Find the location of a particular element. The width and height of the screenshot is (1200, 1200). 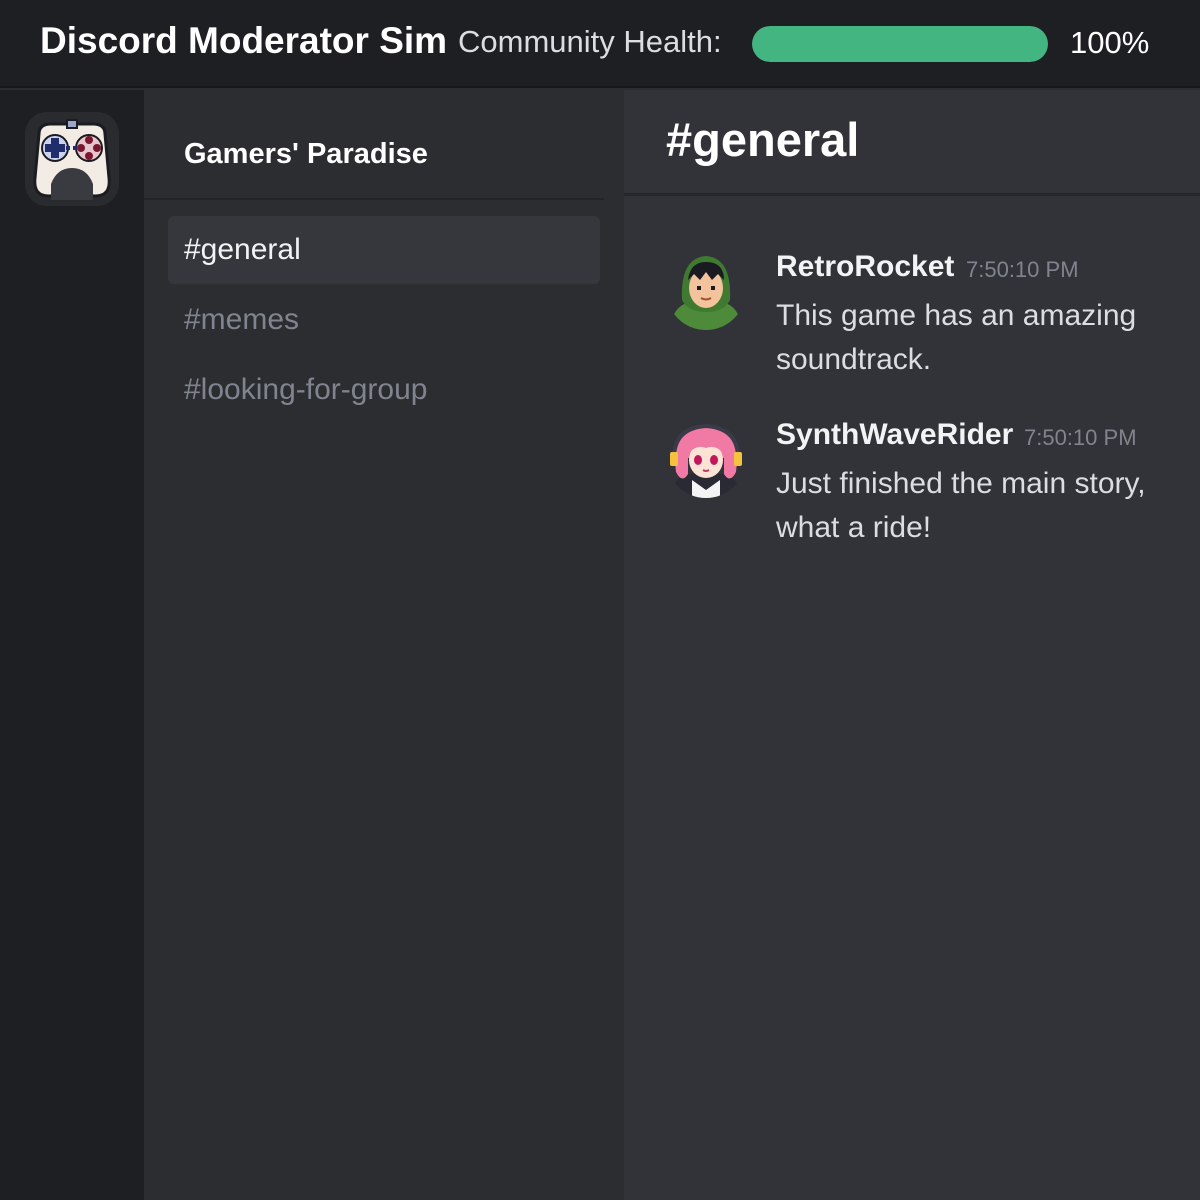

message-text: This game has an amazing soundtrack. is located at coordinates (956, 337).